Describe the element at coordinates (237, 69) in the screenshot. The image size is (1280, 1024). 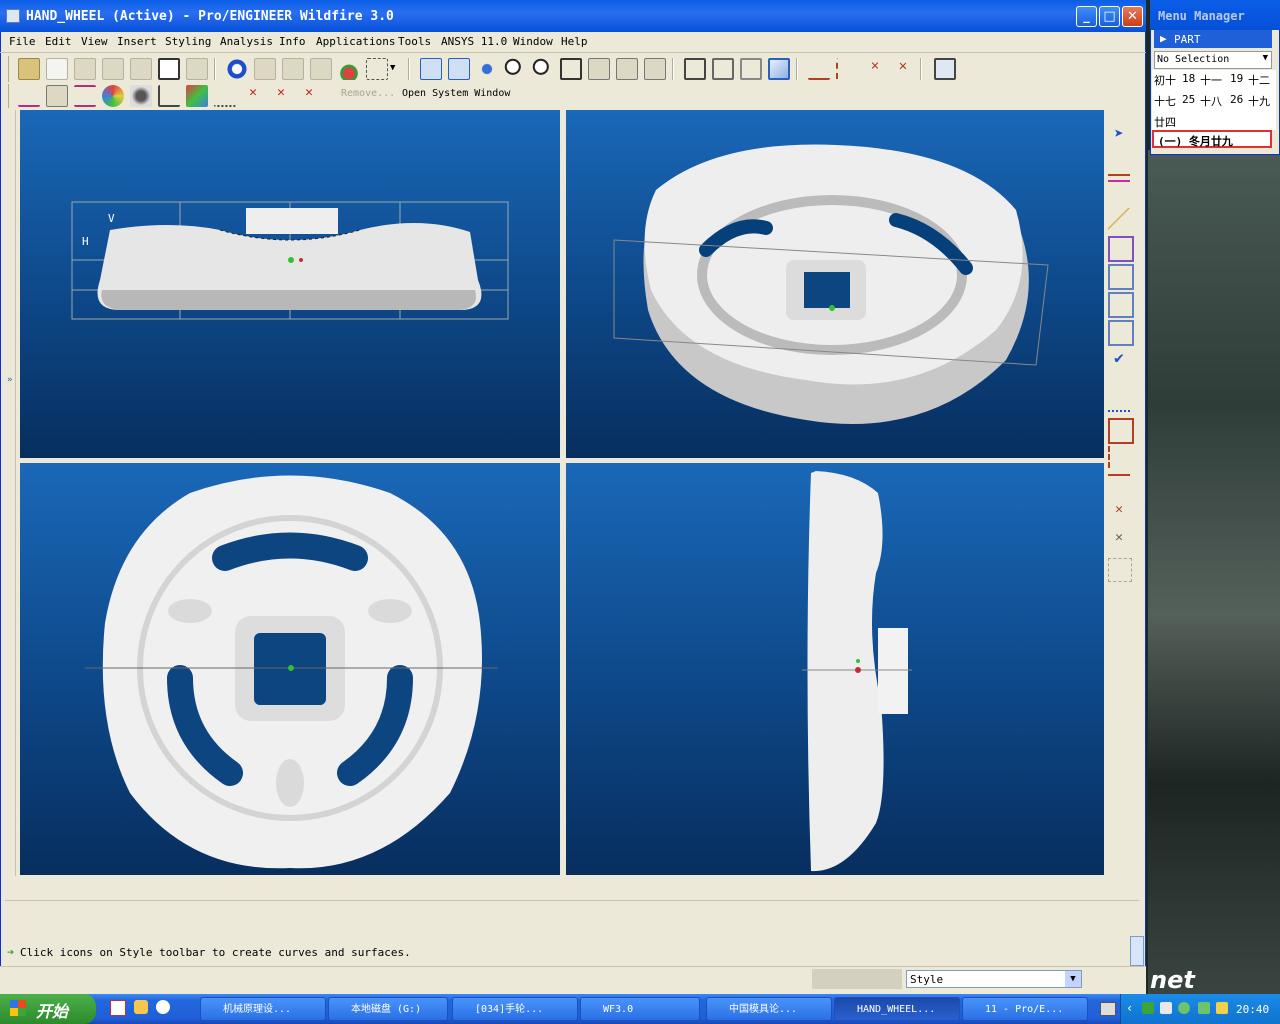
I see `regenerate-icon` at that location.